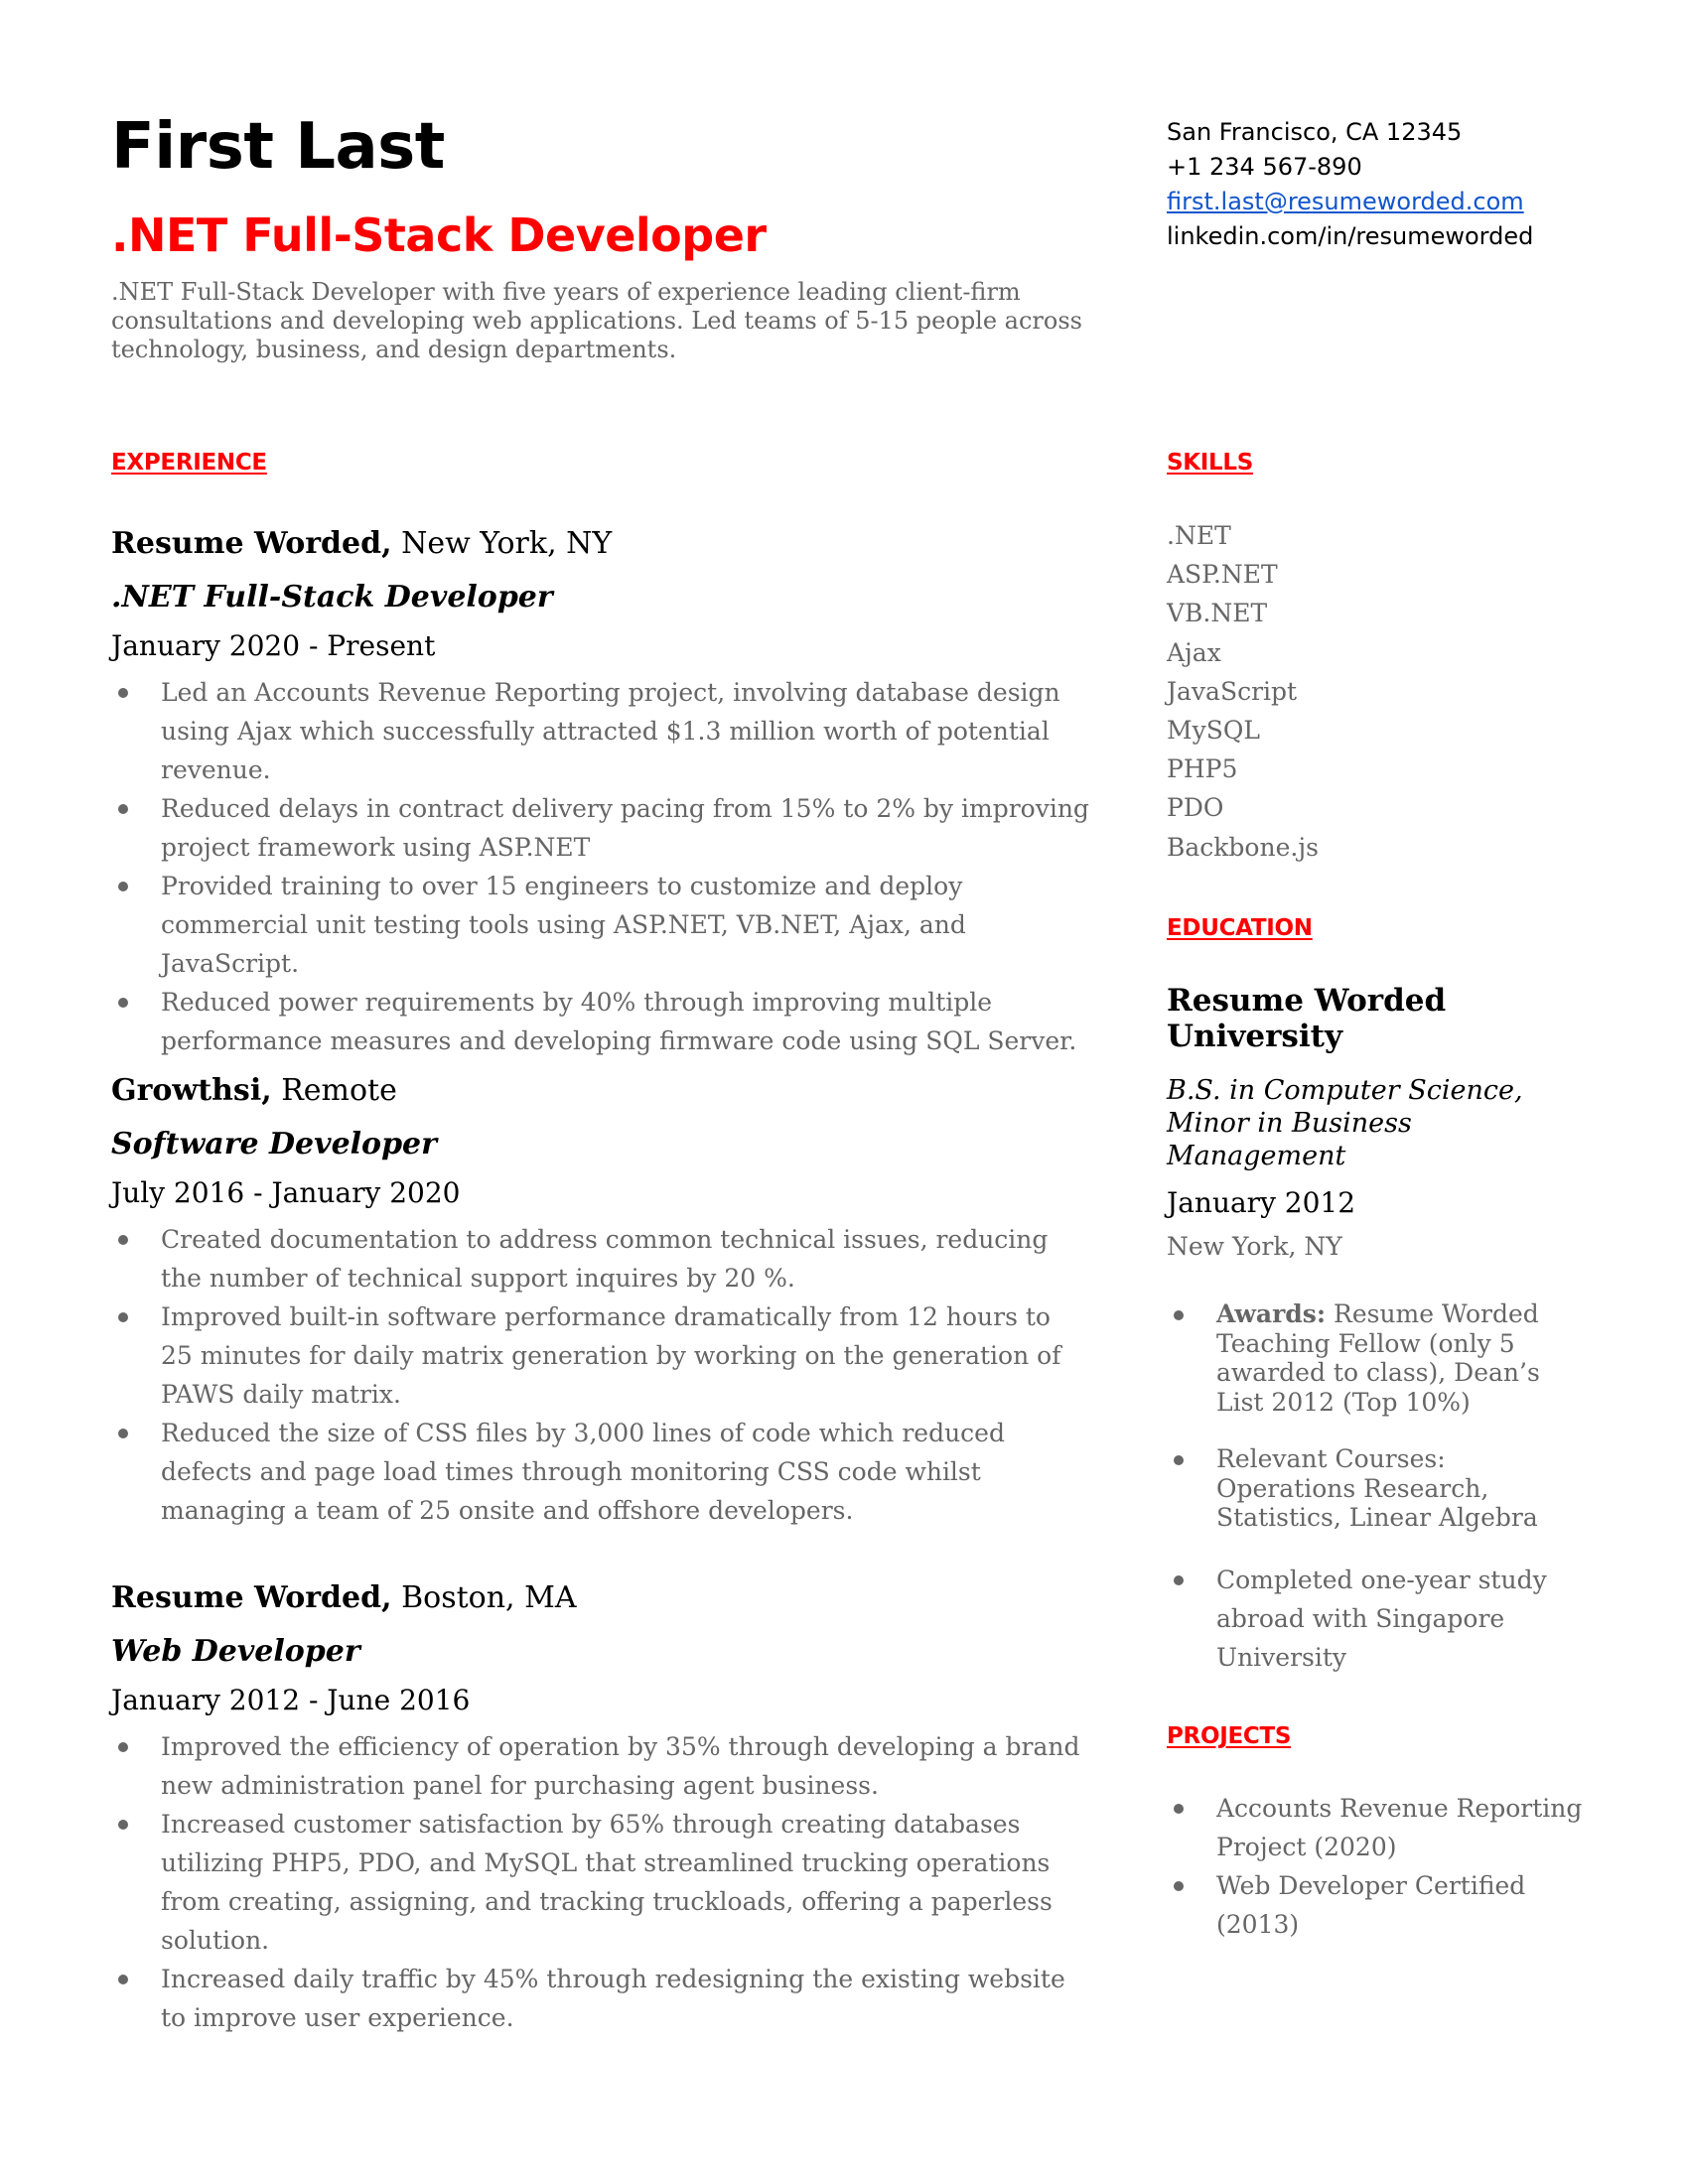 This screenshot has height=2184, width=1688. What do you see at coordinates (334, 1090) in the screenshot?
I see `company-location: Remote` at bounding box center [334, 1090].